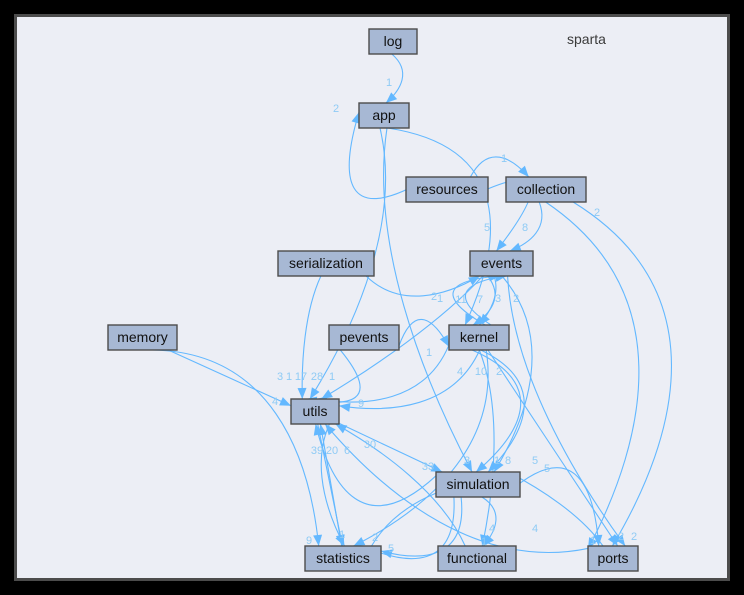  What do you see at coordinates (376, 465) in the screenshot?
I see `edge-simulation-to-utils` at bounding box center [376, 465].